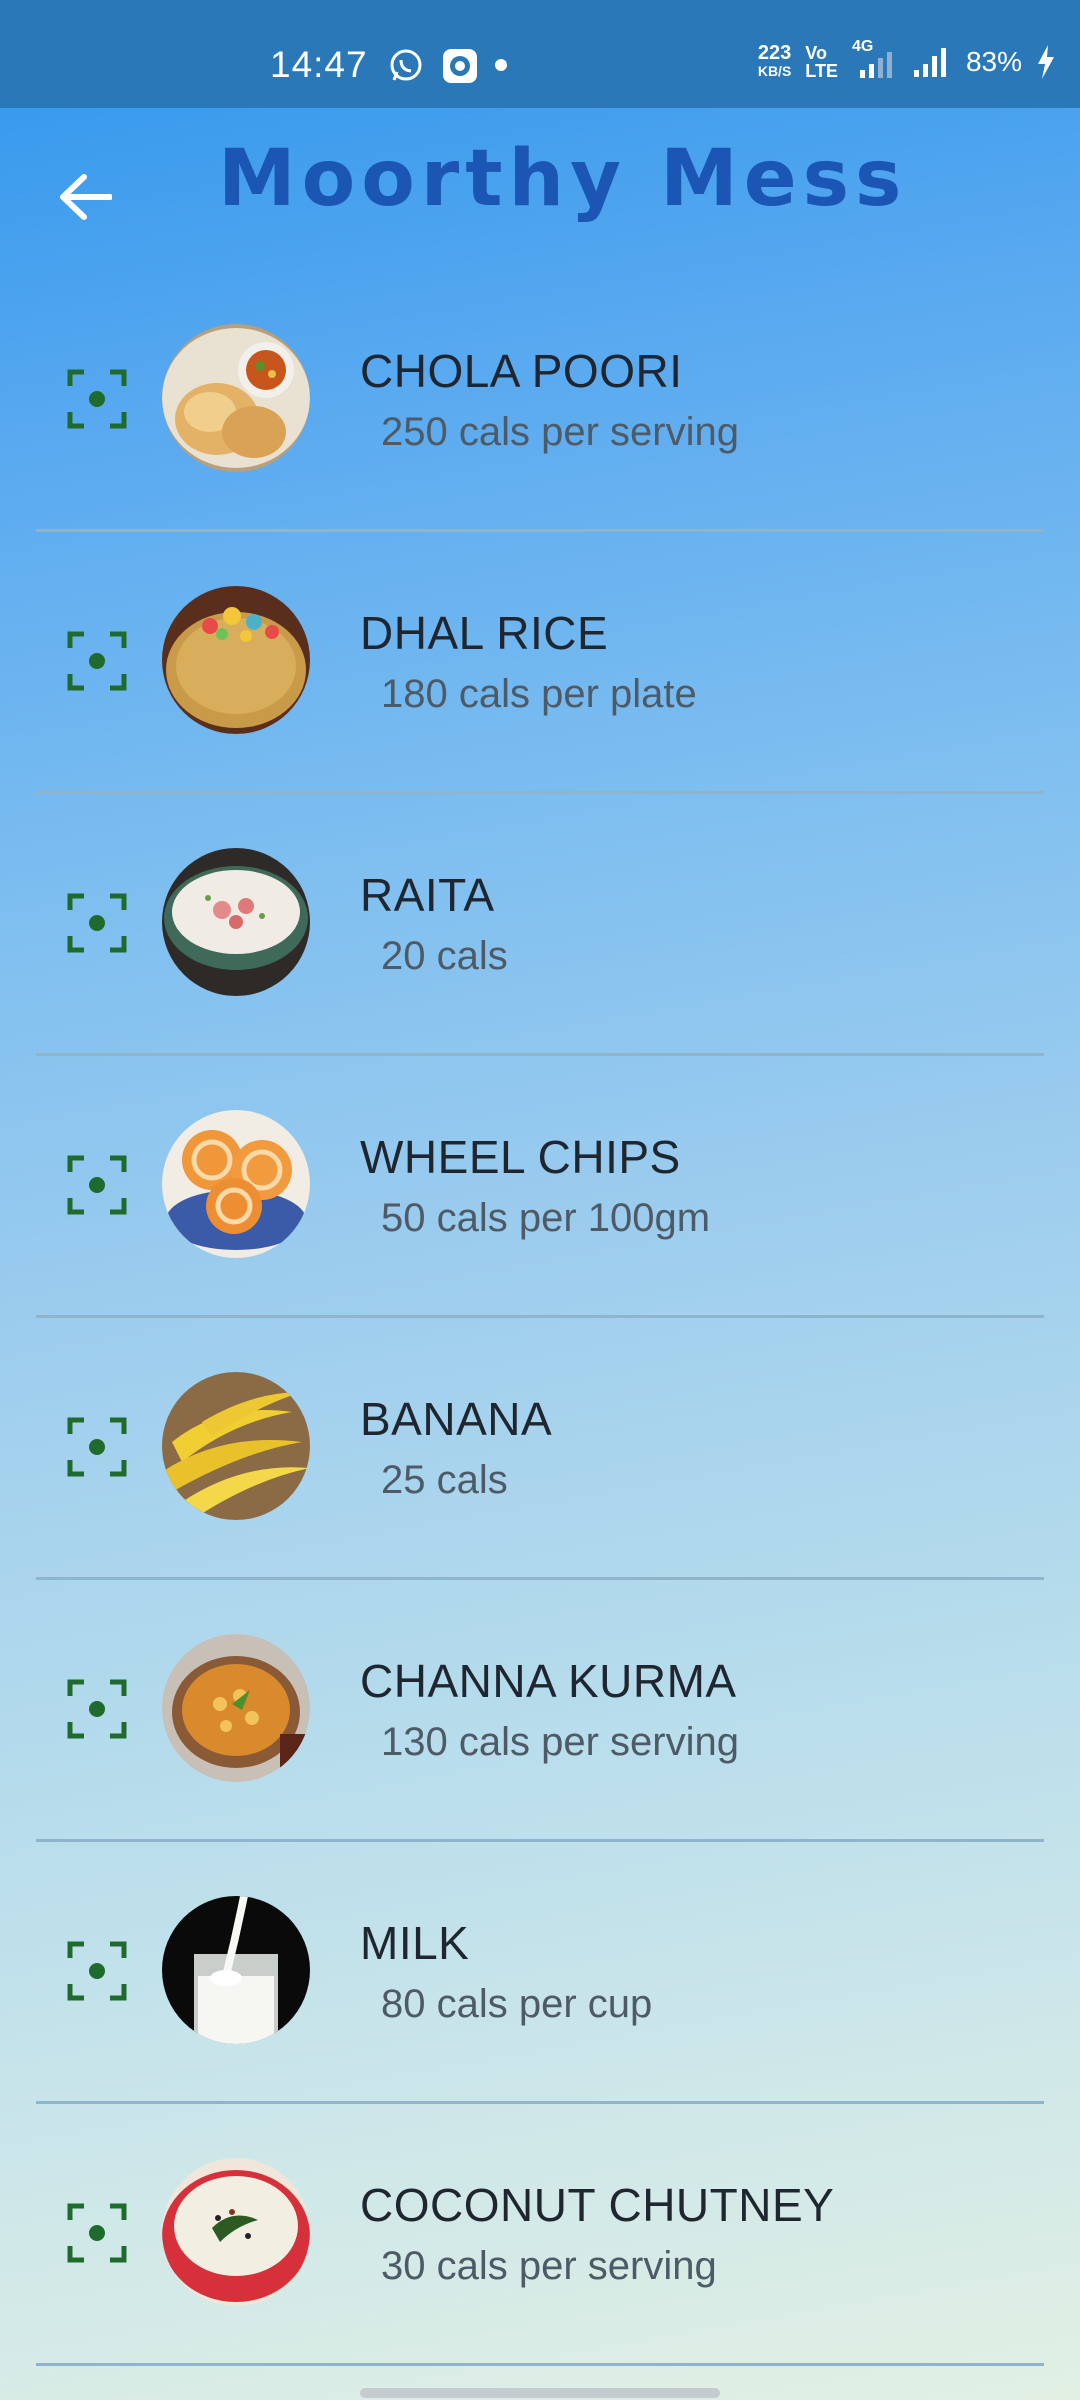  What do you see at coordinates (444, 956) in the screenshot?
I see `food-calories: 20 cals` at bounding box center [444, 956].